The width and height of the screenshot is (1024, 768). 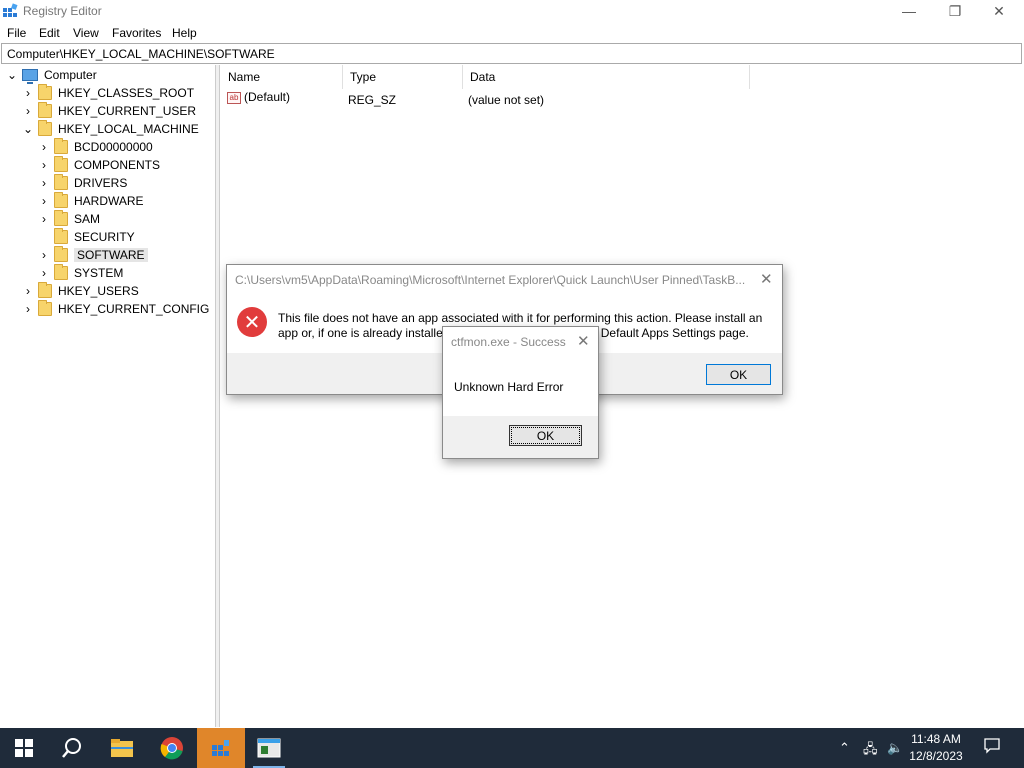 I want to click on registry-editor-icon, so click(x=220, y=748).